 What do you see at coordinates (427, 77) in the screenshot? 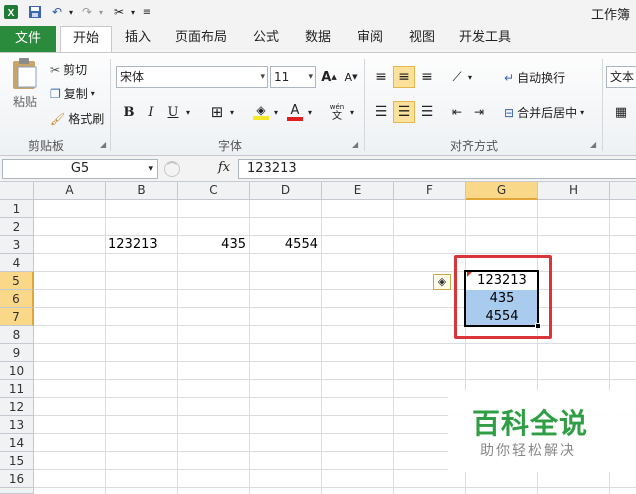
I see `align-bottom-icon: ≡` at bounding box center [427, 77].